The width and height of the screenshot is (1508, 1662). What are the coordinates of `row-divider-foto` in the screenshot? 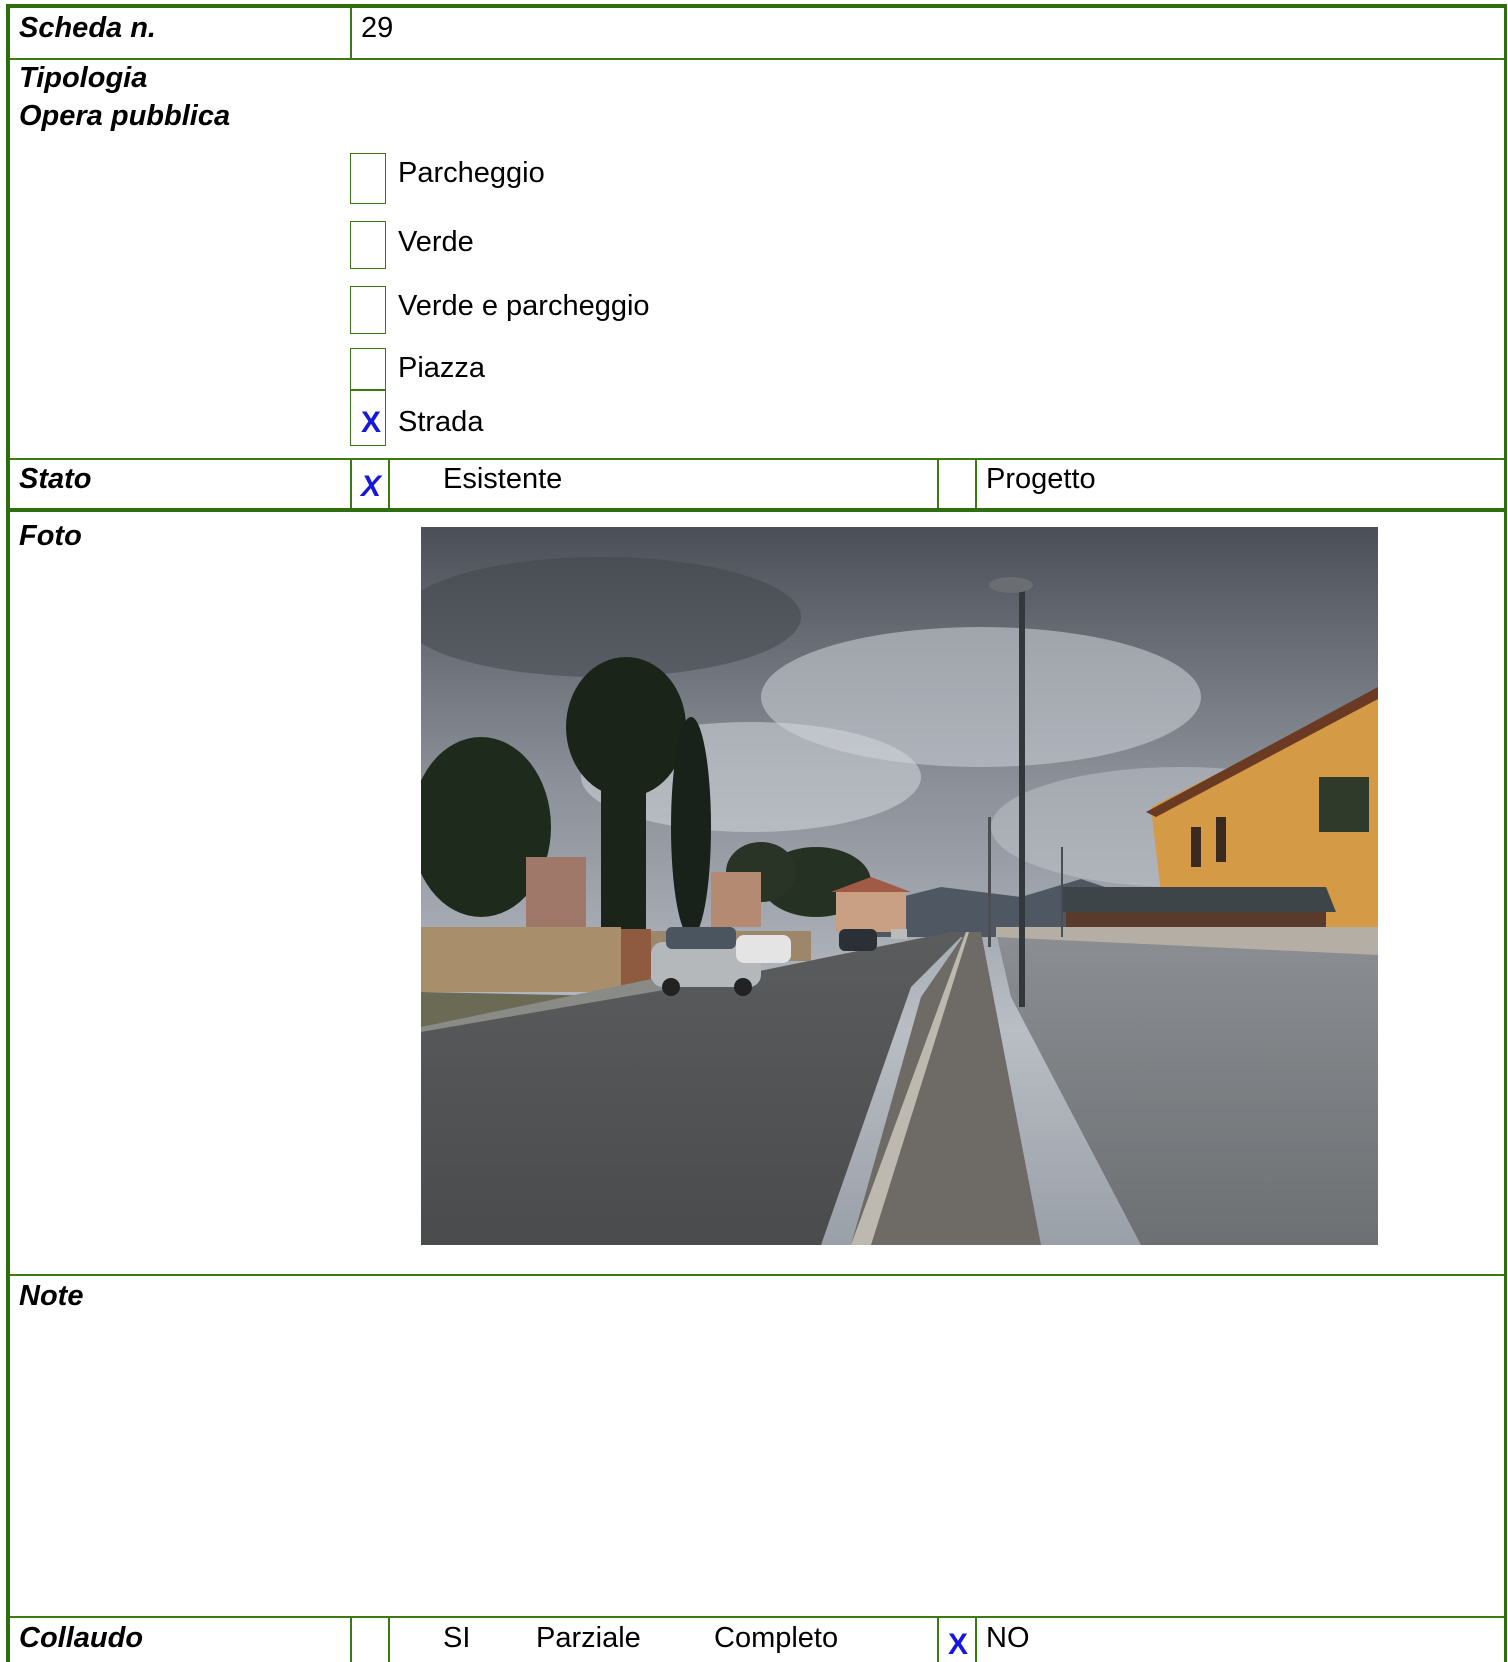 It's located at (757, 1275).